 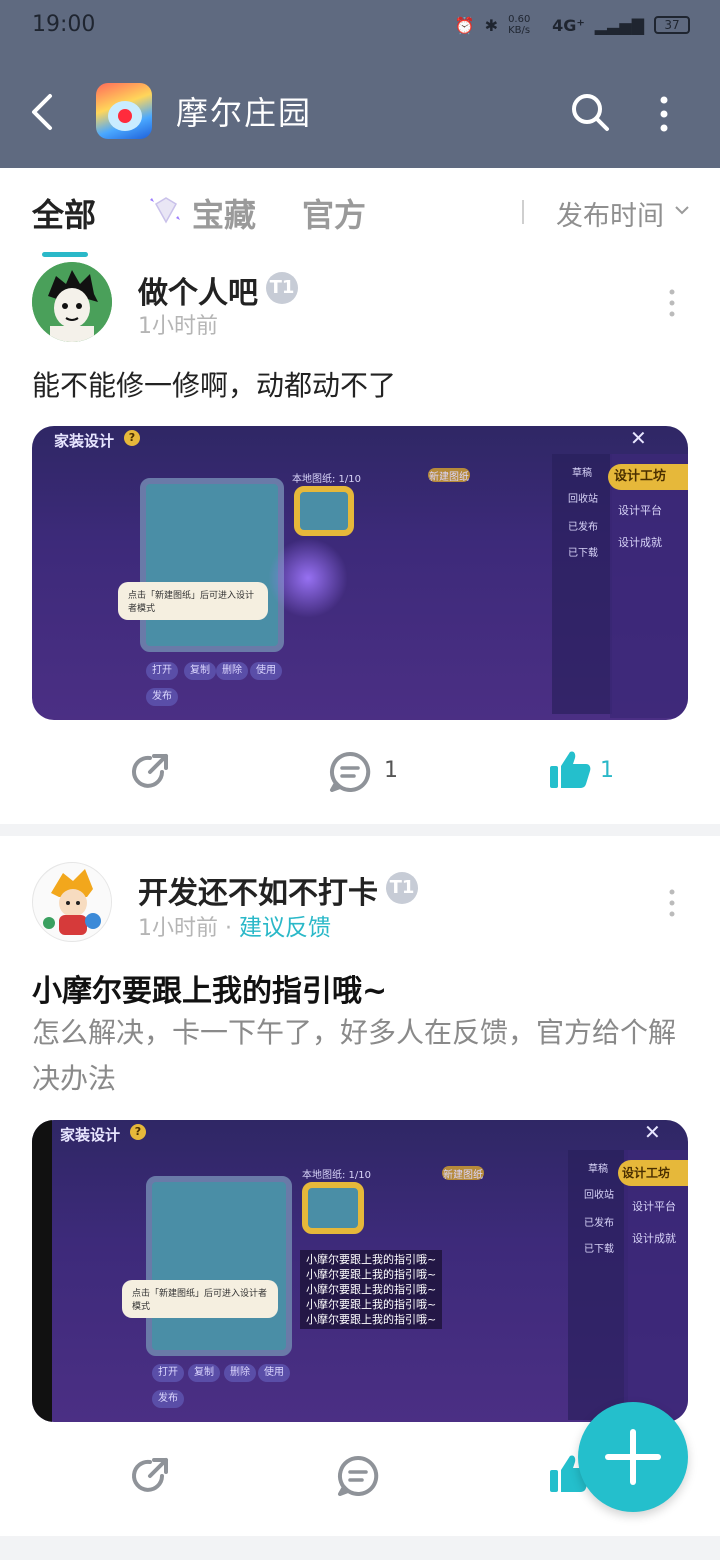 I want to click on plus-icon, so click(x=633, y=1457).